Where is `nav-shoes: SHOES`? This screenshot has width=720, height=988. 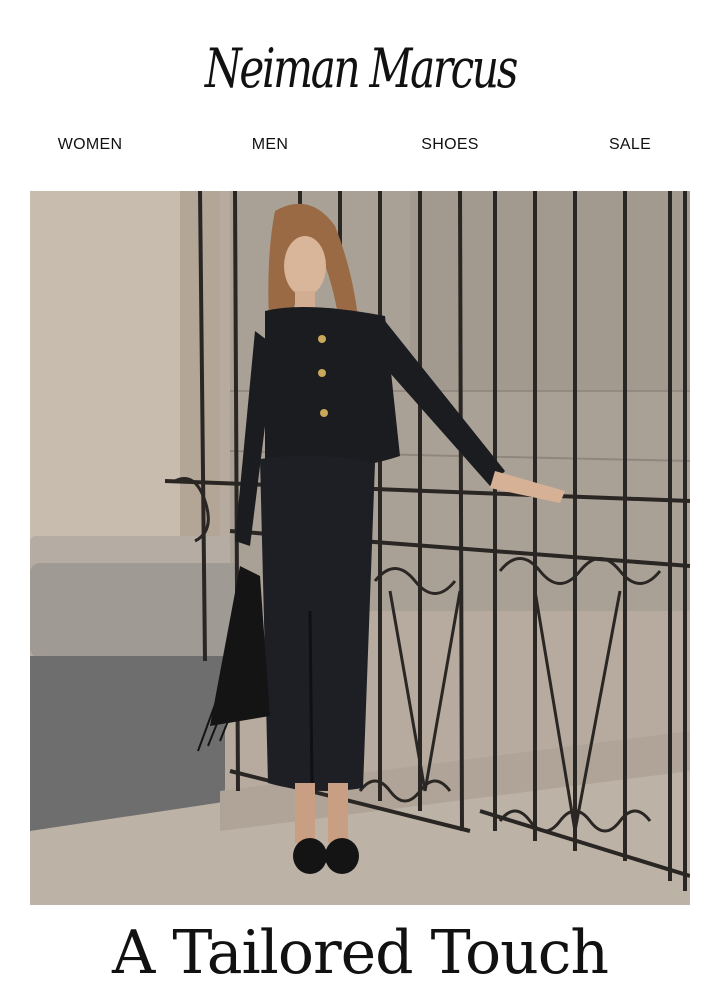 nav-shoes: SHOES is located at coordinates (450, 145).